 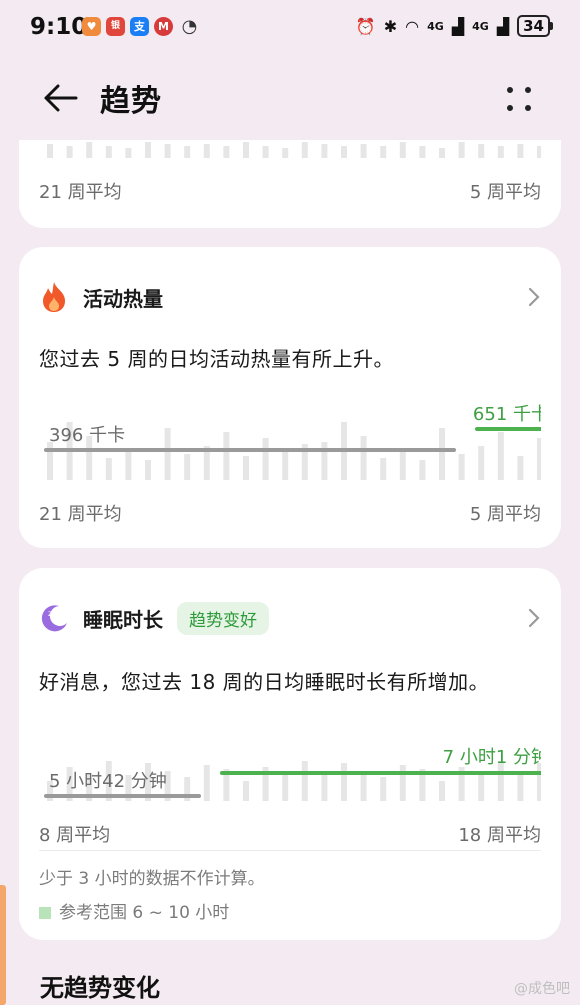 What do you see at coordinates (435, 26) in the screenshot?
I see `network-4g-1: 4G` at bounding box center [435, 26].